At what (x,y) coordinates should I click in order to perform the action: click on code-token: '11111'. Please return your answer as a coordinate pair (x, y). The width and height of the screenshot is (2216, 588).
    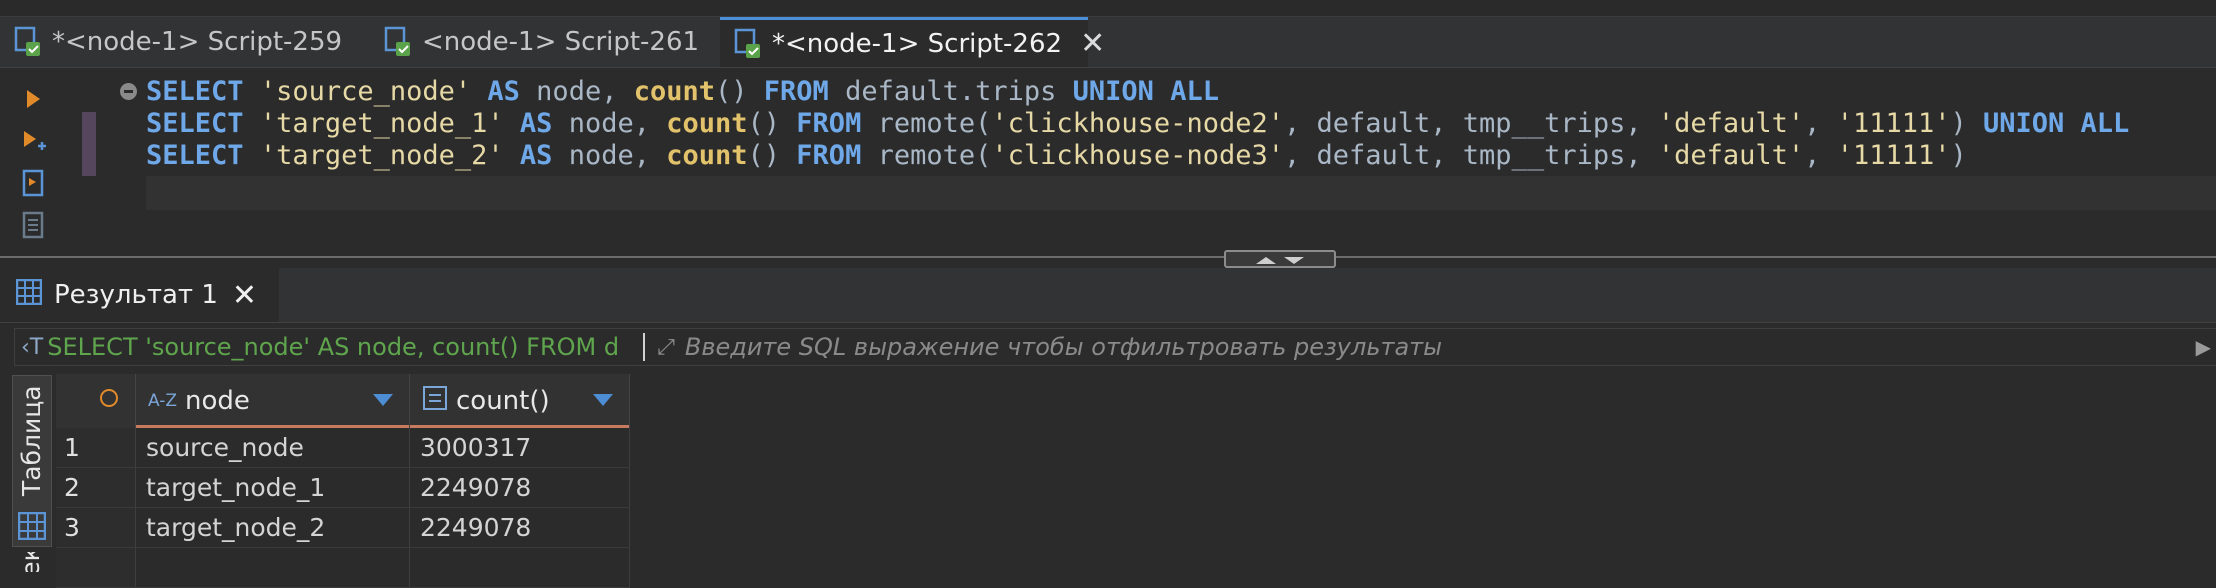
    Looking at the image, I should click on (1893, 155).